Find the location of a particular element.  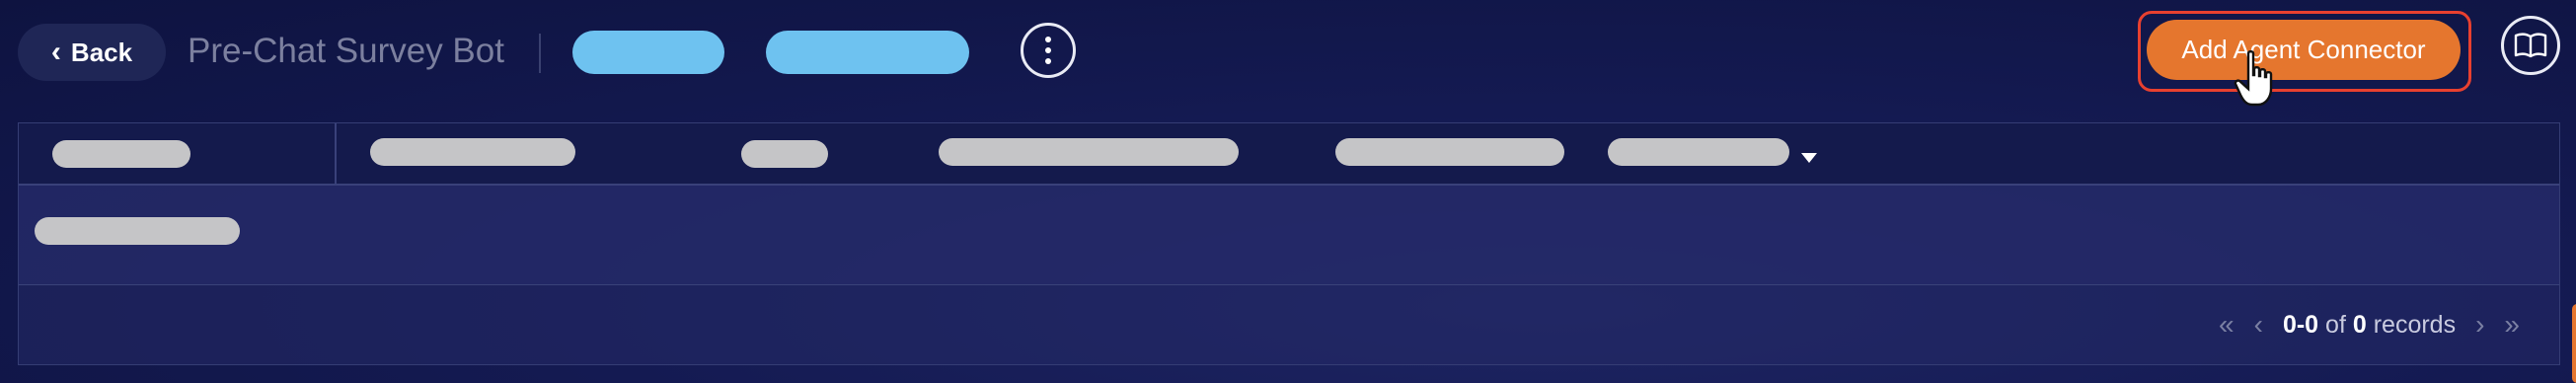

column-divider is located at coordinates (336, 153).